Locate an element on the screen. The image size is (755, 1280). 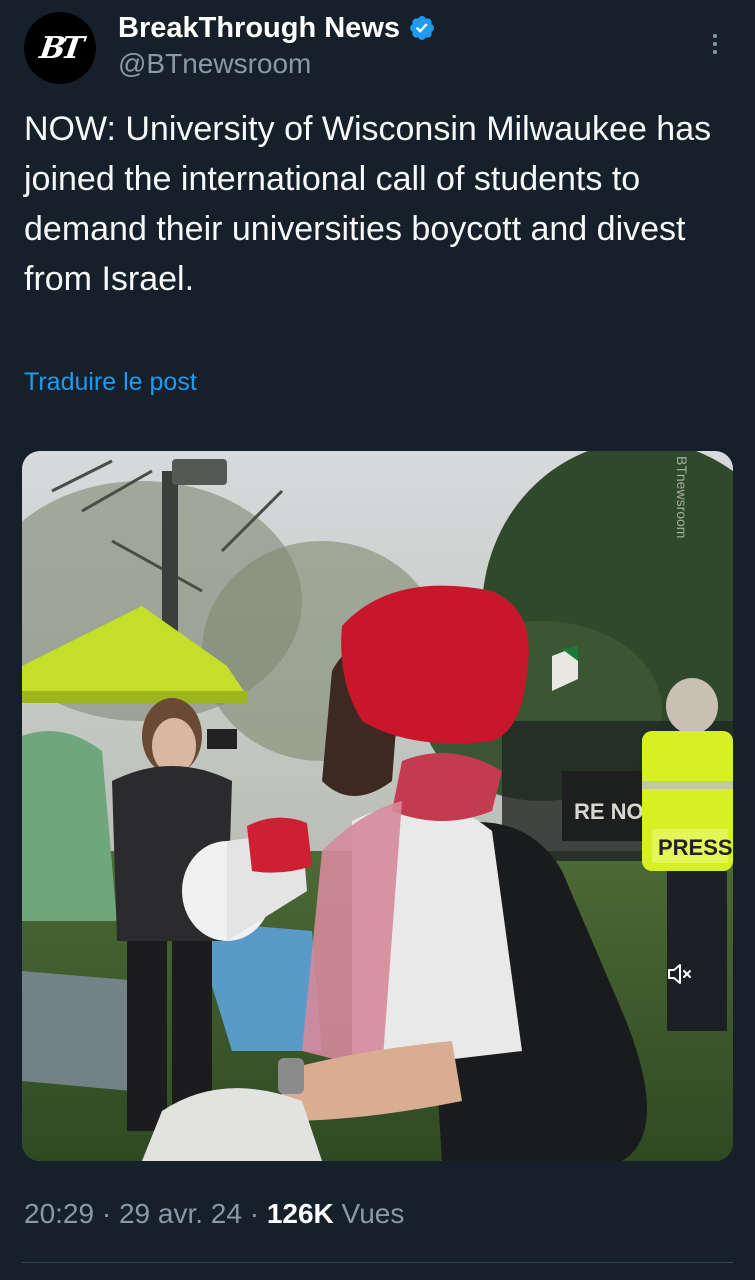
divider is located at coordinates (377, 1262).